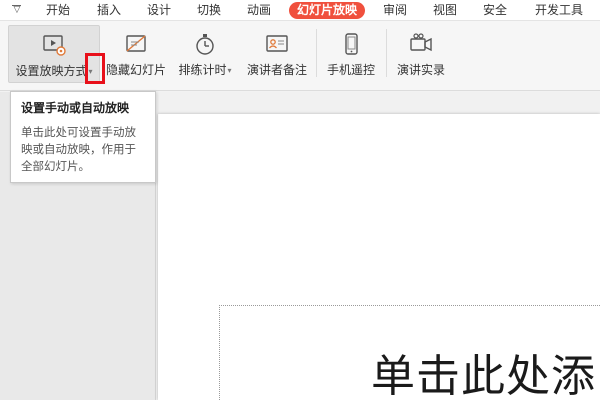 This screenshot has height=400, width=600. Describe the element at coordinates (78, 149) in the screenshot. I see `tooltip-body: 单击此处可设置手动放映或自动放映，作用于全部幻灯片。` at that location.